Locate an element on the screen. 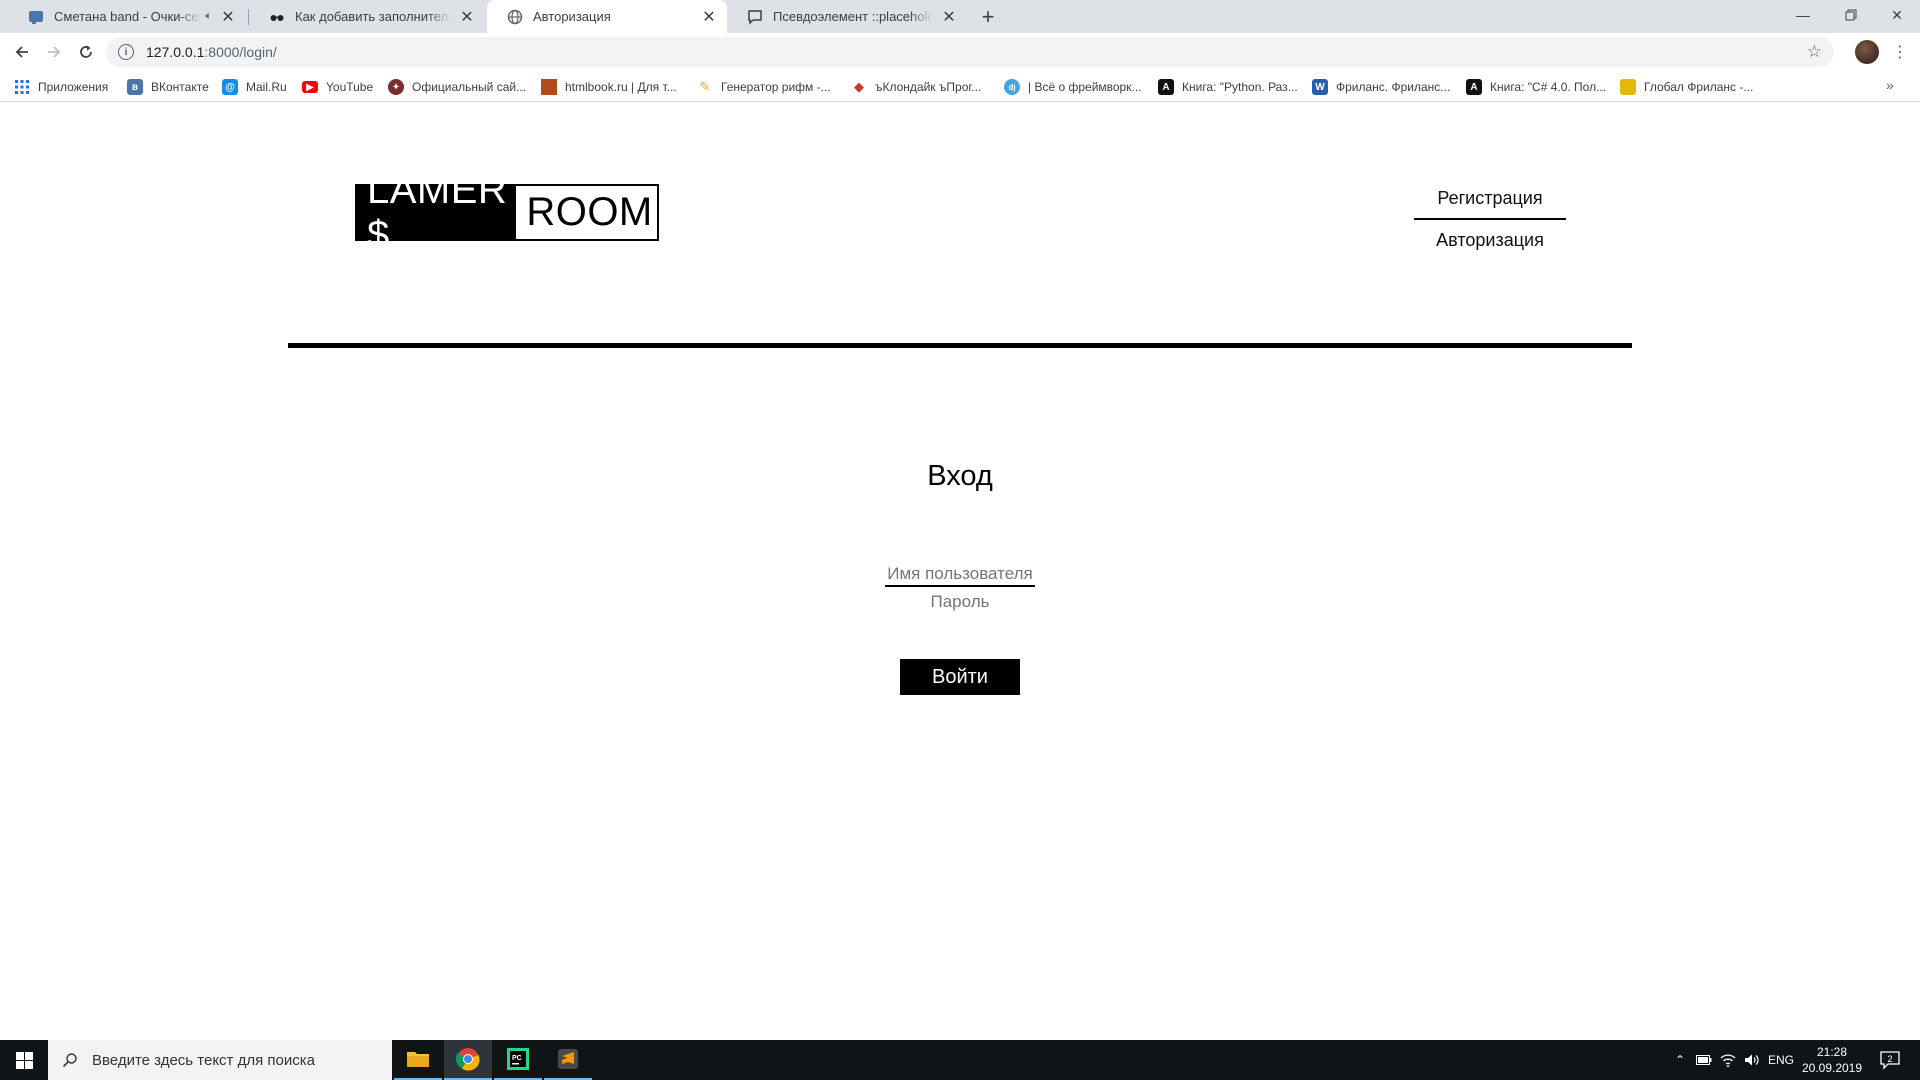 The image size is (1920, 1080). more-vert-icon: ⋮ is located at coordinates (1900, 52).